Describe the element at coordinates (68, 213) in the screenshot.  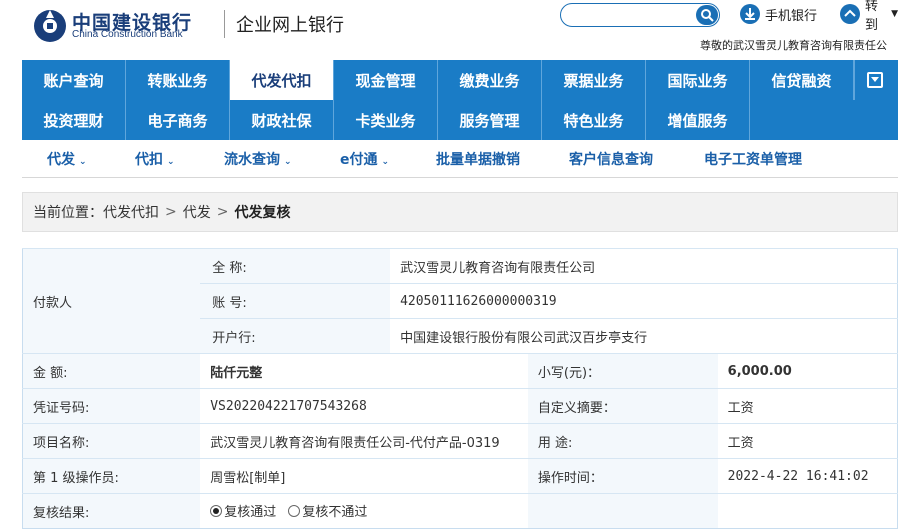
I see `breadcrumb-prefix: 当前位置：` at that location.